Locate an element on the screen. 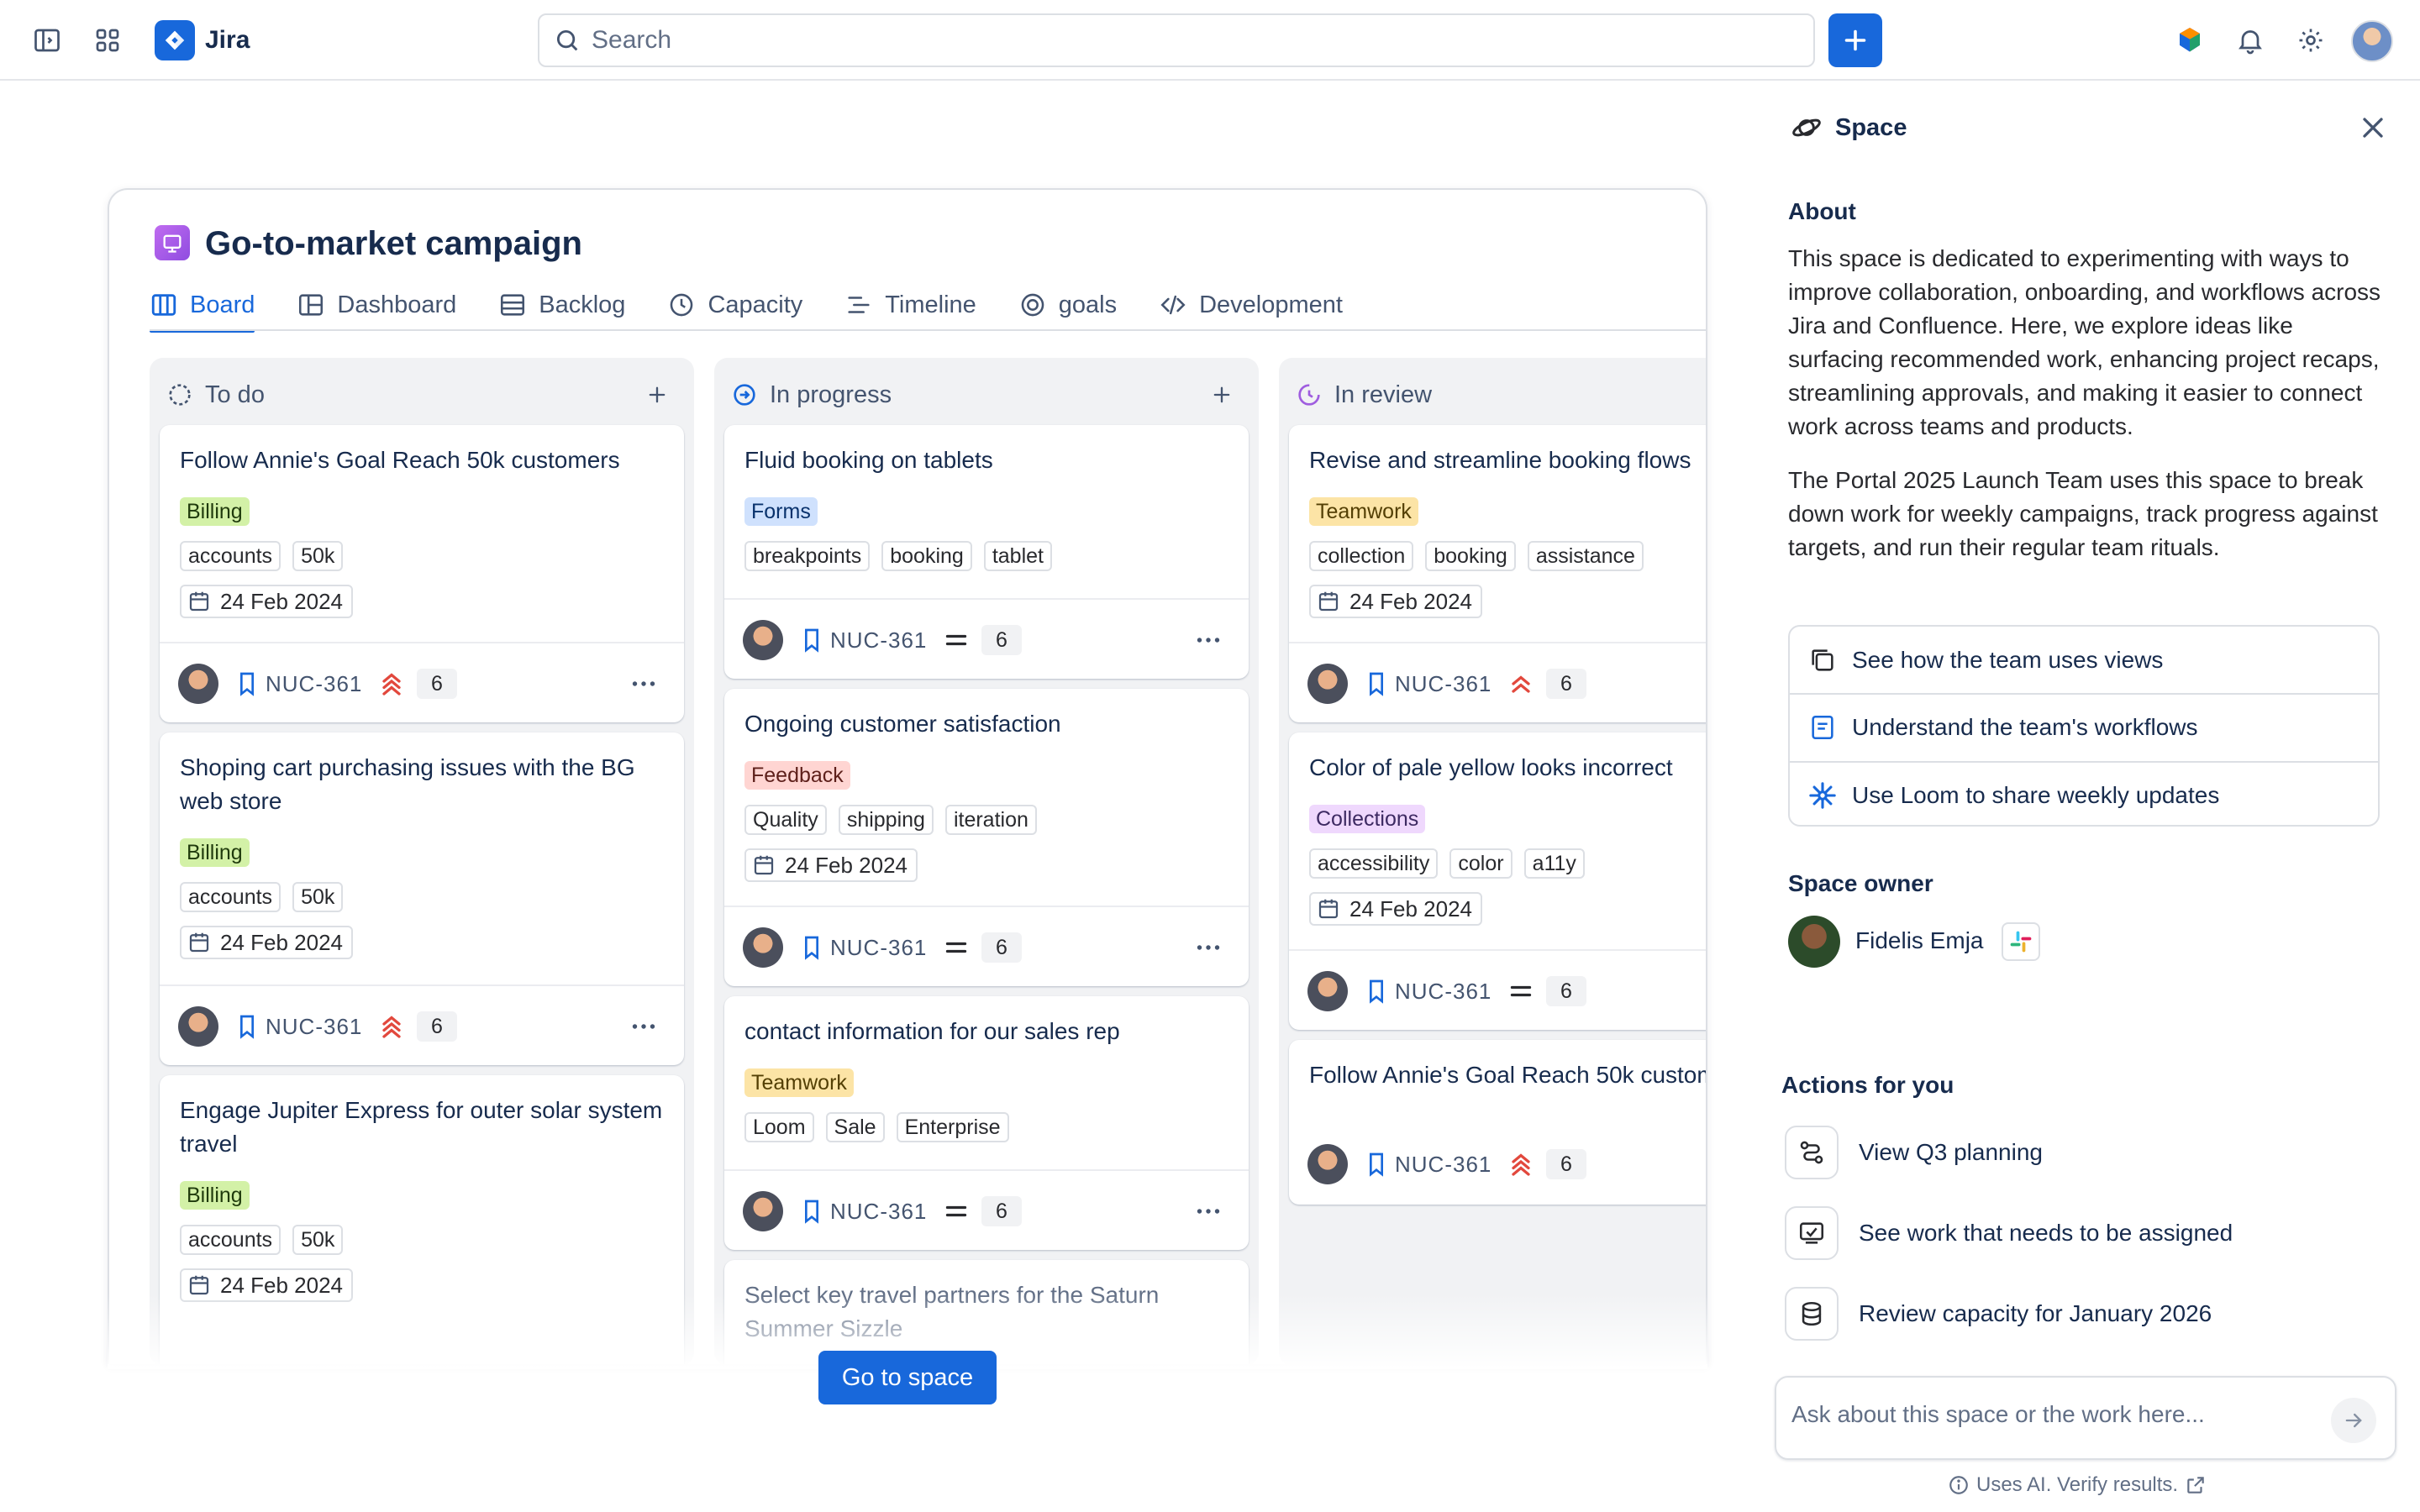  owner-name: Fidelis Emja is located at coordinates (1919, 941).